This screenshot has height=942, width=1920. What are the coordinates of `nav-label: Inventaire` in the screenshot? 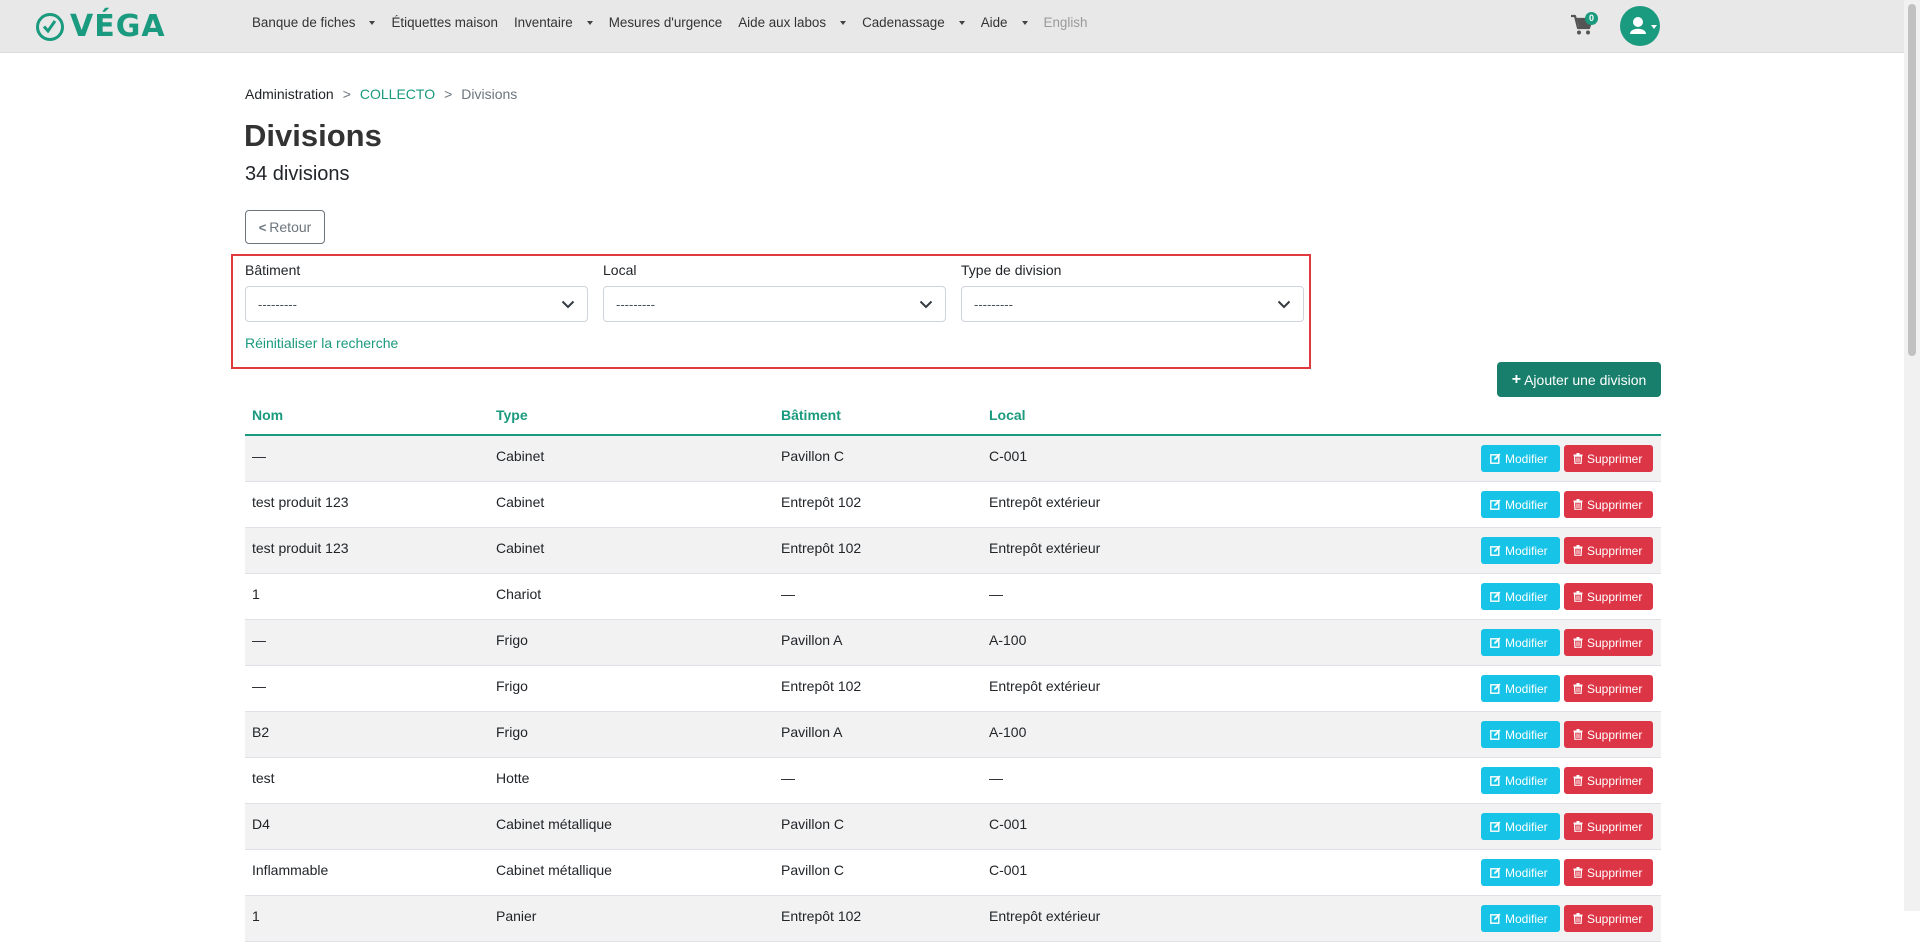 It's located at (543, 22).